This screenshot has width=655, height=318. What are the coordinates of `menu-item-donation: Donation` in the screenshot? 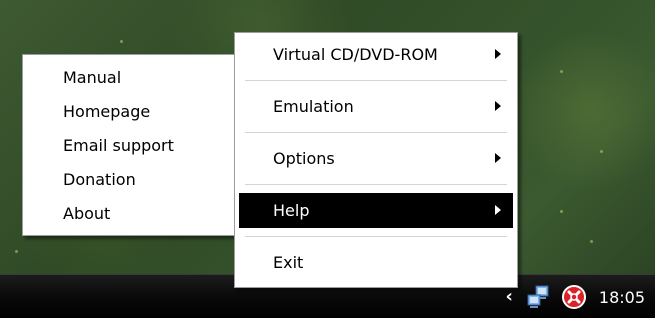 It's located at (130, 180).